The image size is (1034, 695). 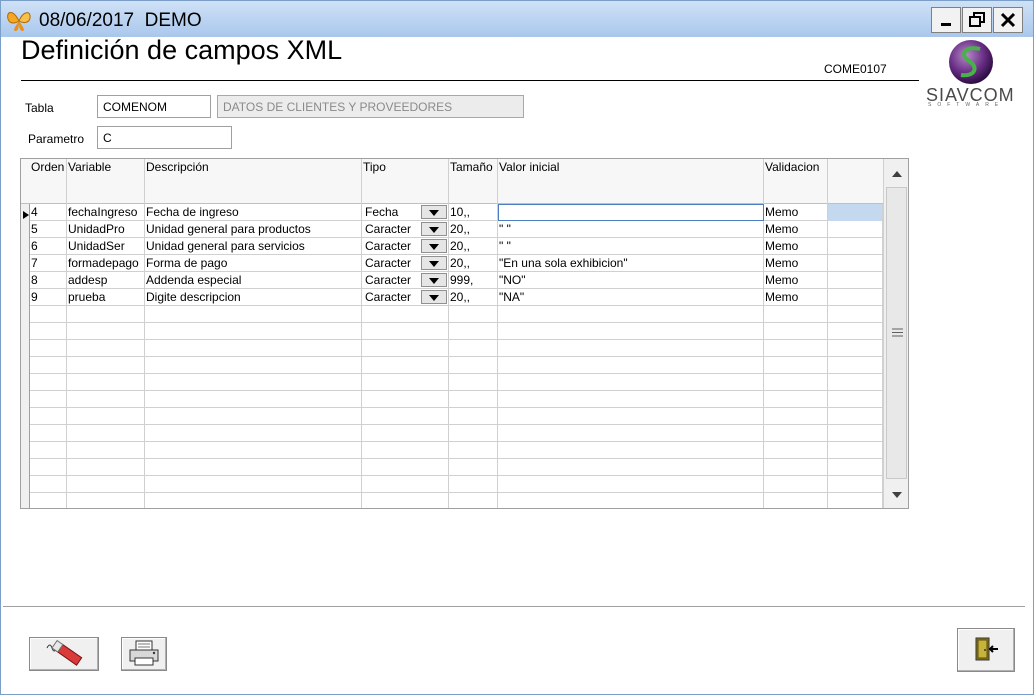 I want to click on scroll-up-button, so click(x=896, y=173).